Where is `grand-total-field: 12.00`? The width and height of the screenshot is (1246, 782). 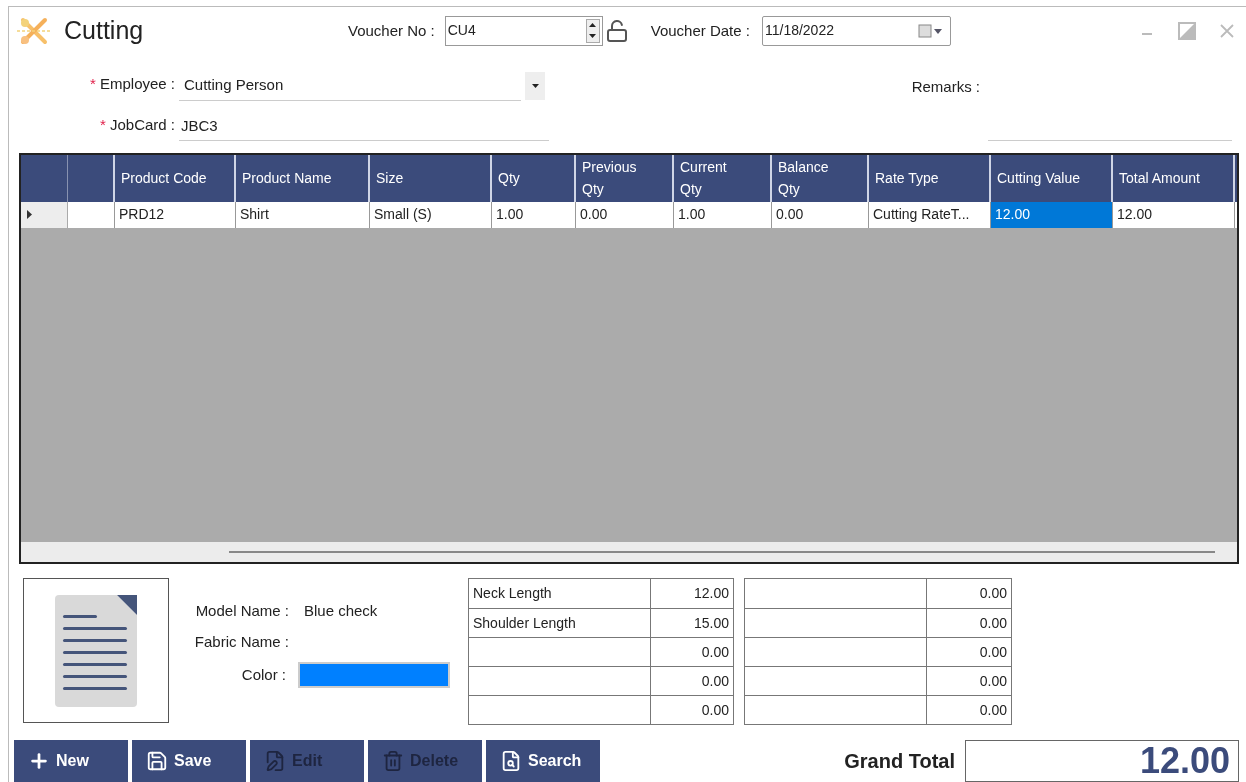
grand-total-field: 12.00 is located at coordinates (1102, 761).